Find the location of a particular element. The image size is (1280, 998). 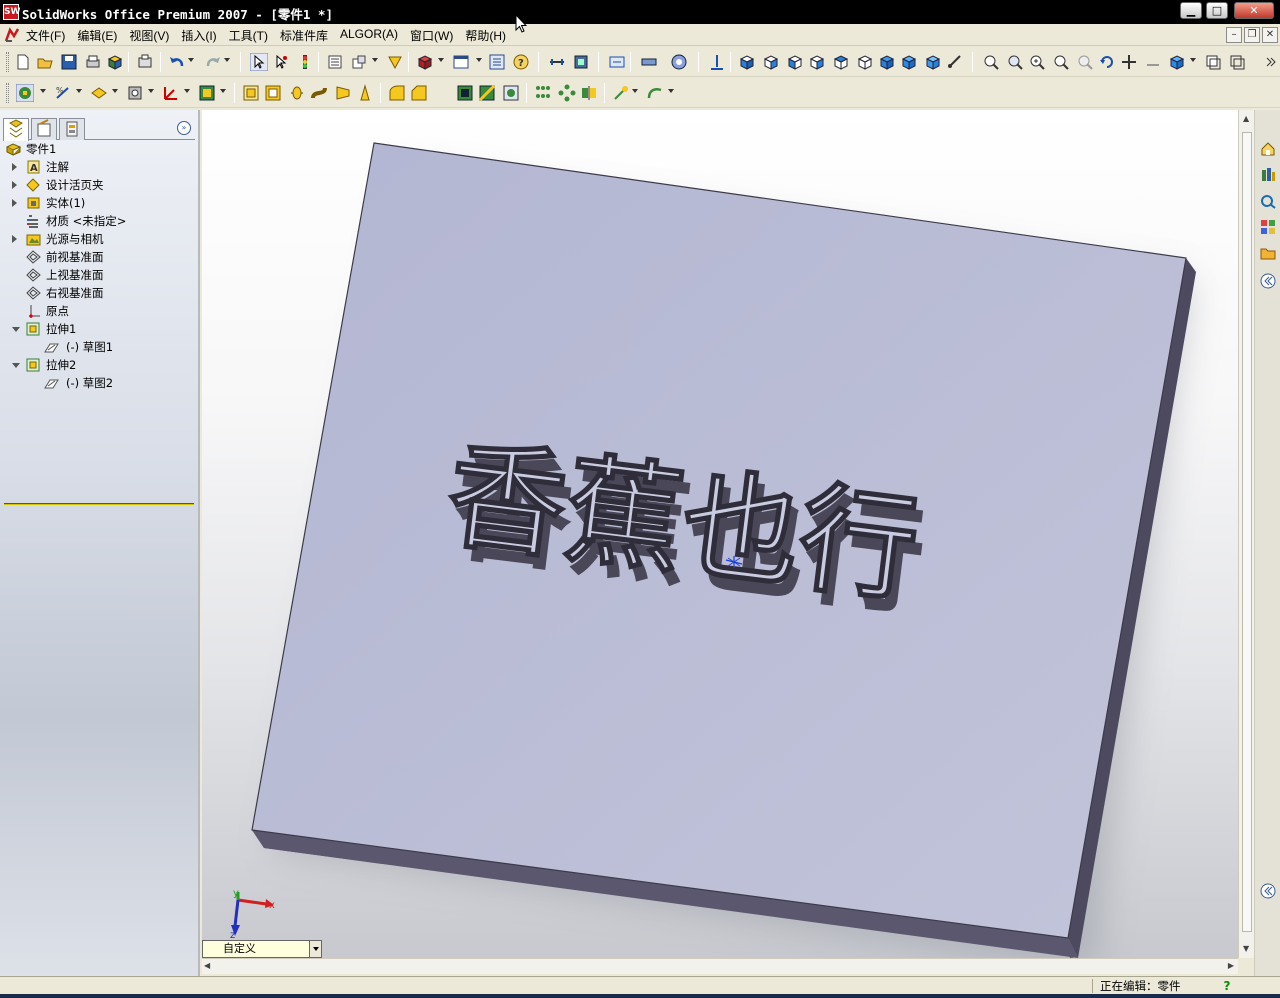

back-view-icon is located at coordinates (771, 62).